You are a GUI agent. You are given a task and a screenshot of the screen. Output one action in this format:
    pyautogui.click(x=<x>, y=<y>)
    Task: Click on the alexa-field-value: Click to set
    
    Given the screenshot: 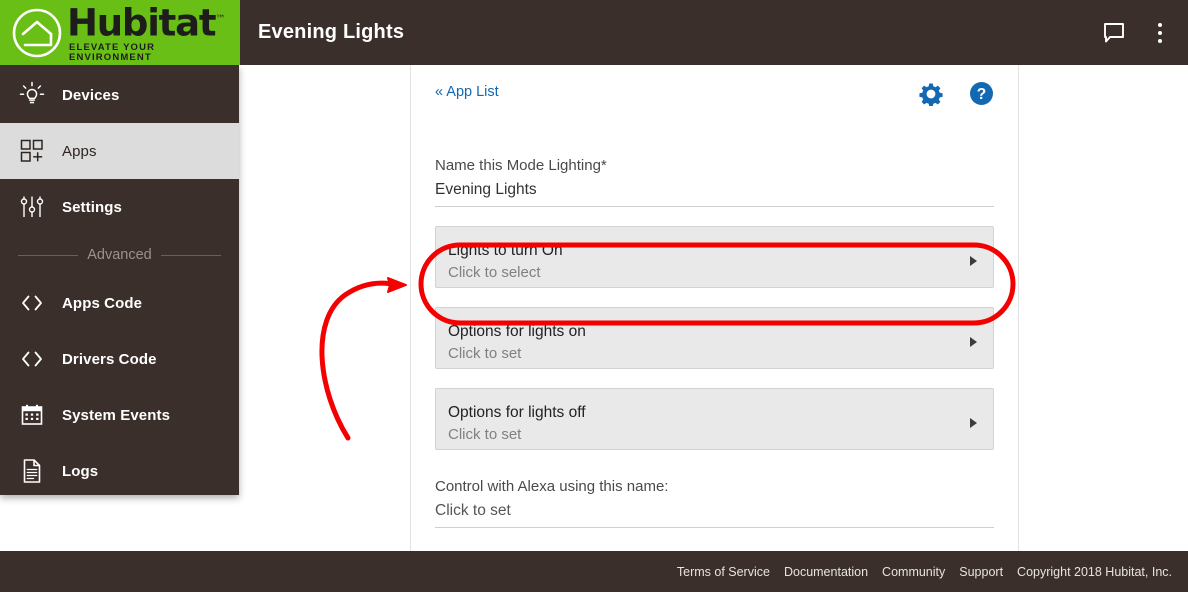 What is the action you would take?
    pyautogui.click(x=714, y=513)
    